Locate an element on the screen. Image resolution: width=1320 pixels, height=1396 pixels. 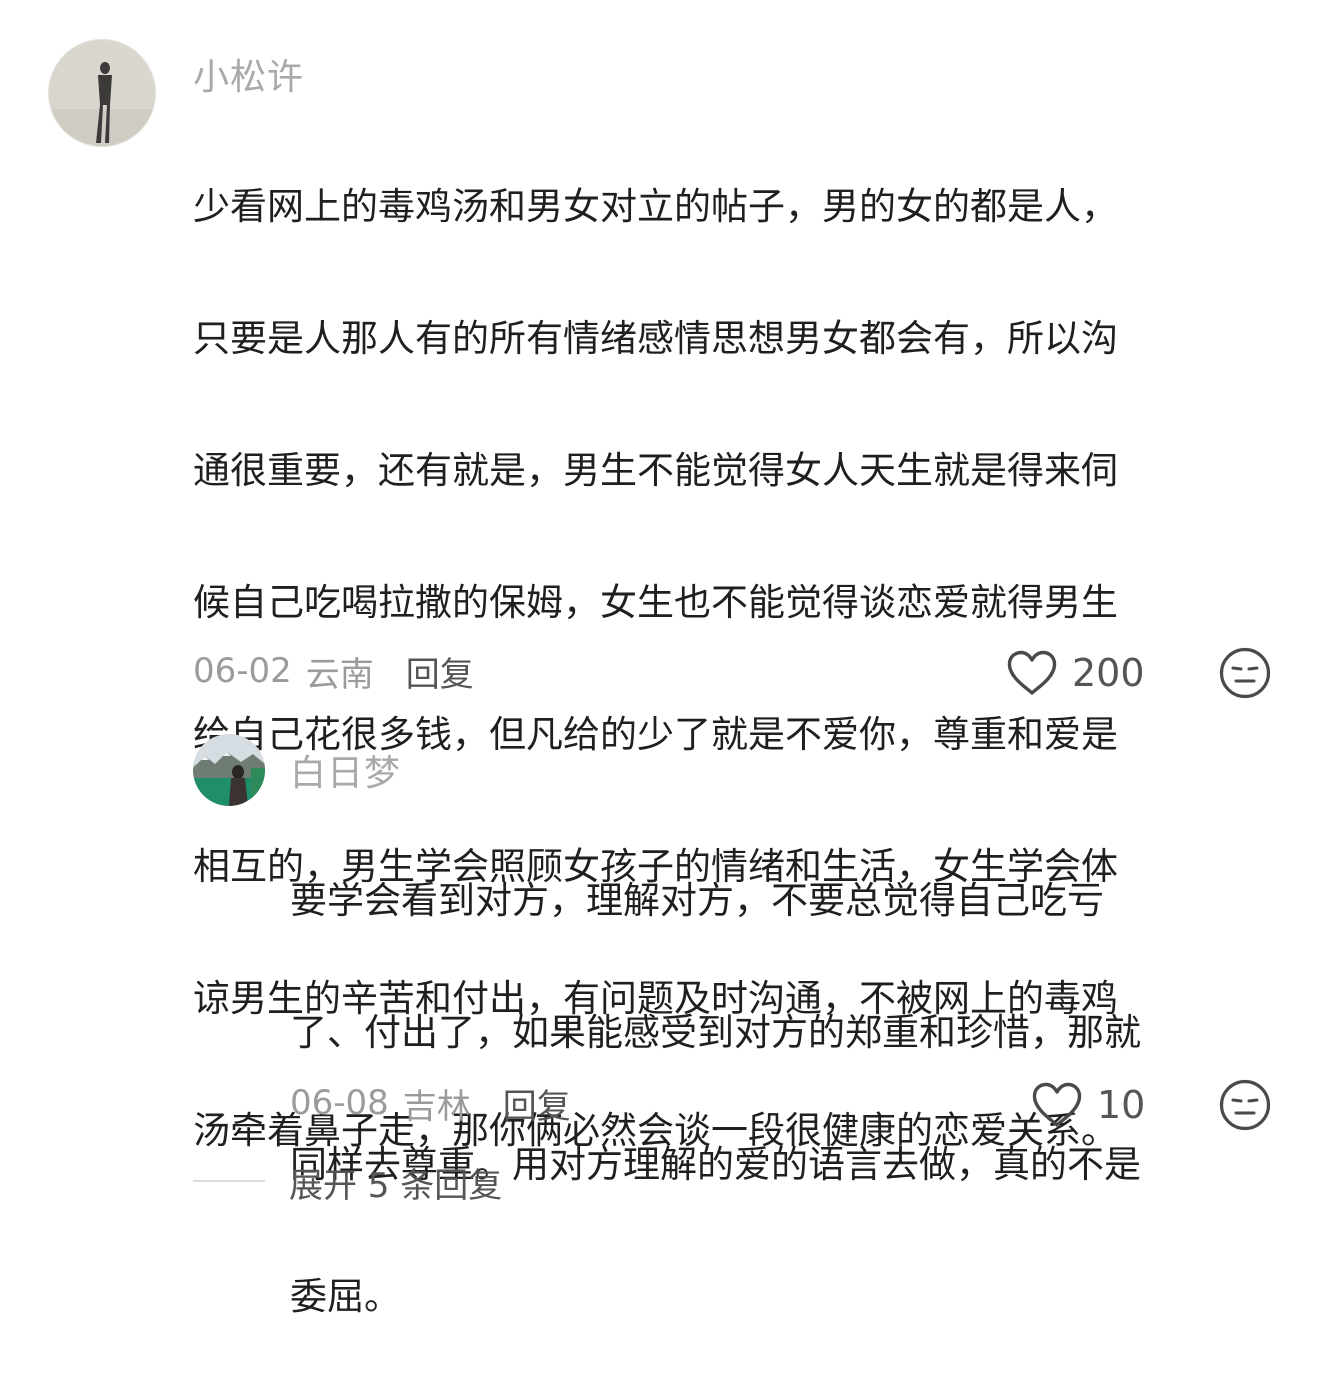
reply-line: 了、付出了，如果能感受到对方的郑重和珍惜，那就 is located at coordinates (715, 1032).